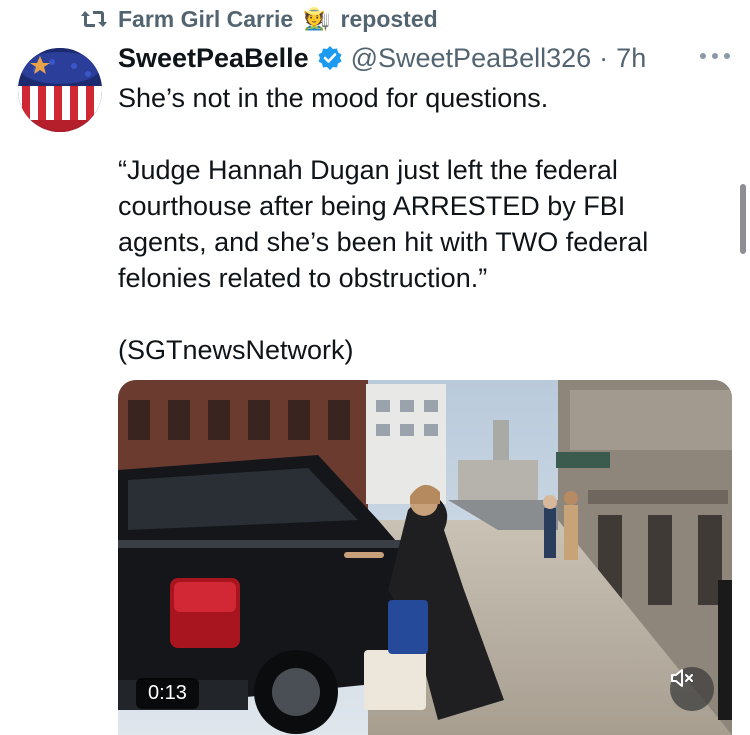 The image size is (750, 735). What do you see at coordinates (743, 219) in the screenshot?
I see `scrollbar` at bounding box center [743, 219].